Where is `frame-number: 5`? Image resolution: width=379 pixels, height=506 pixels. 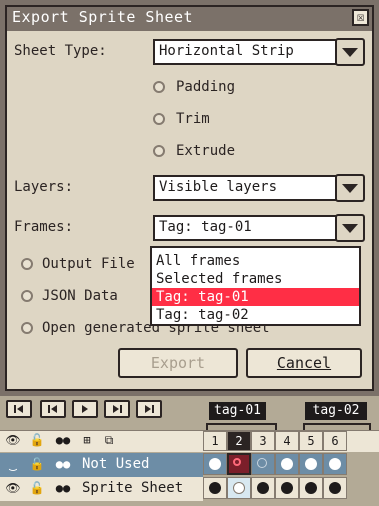 frame-number: 5 is located at coordinates (311, 441).